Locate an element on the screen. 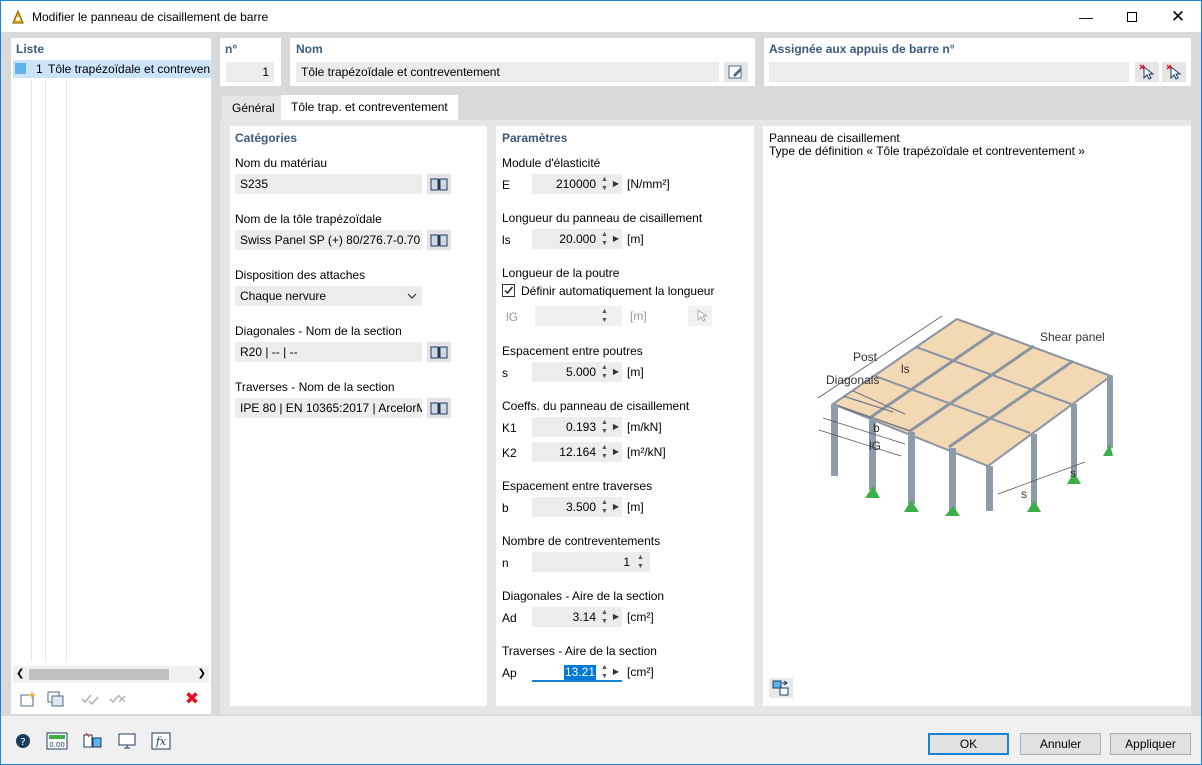  trav-spacing-input: 3.500 ▲ ▼ ▶ is located at coordinates (577, 507).